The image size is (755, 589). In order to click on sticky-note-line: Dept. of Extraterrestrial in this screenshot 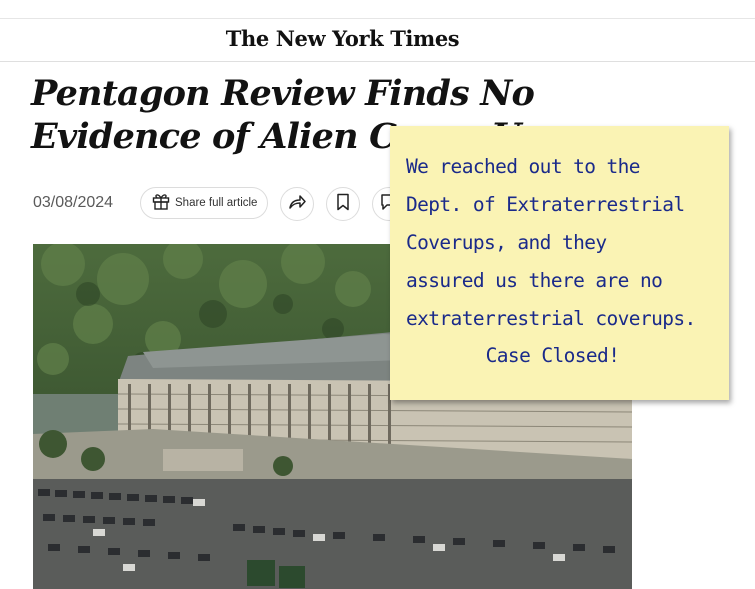, I will do `click(545, 204)`.